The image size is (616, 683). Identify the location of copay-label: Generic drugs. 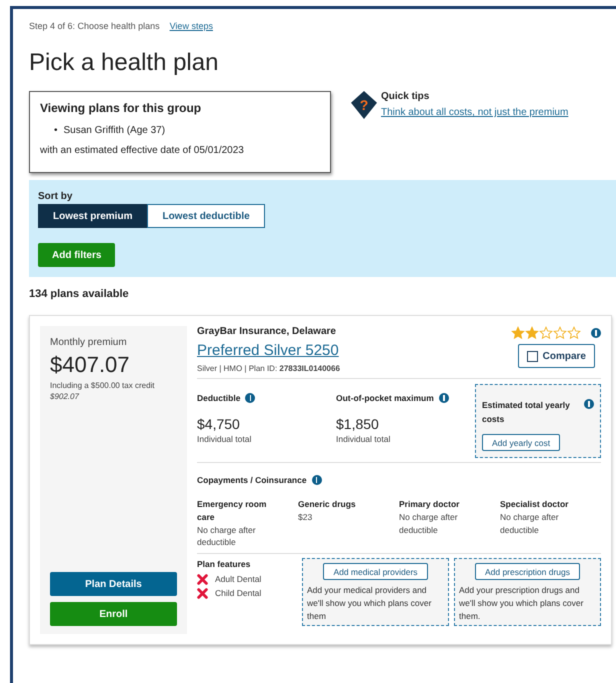
(327, 504).